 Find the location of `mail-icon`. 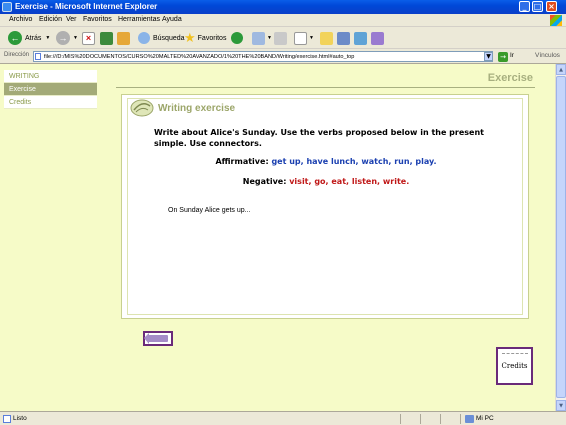

mail-icon is located at coordinates (258, 38).